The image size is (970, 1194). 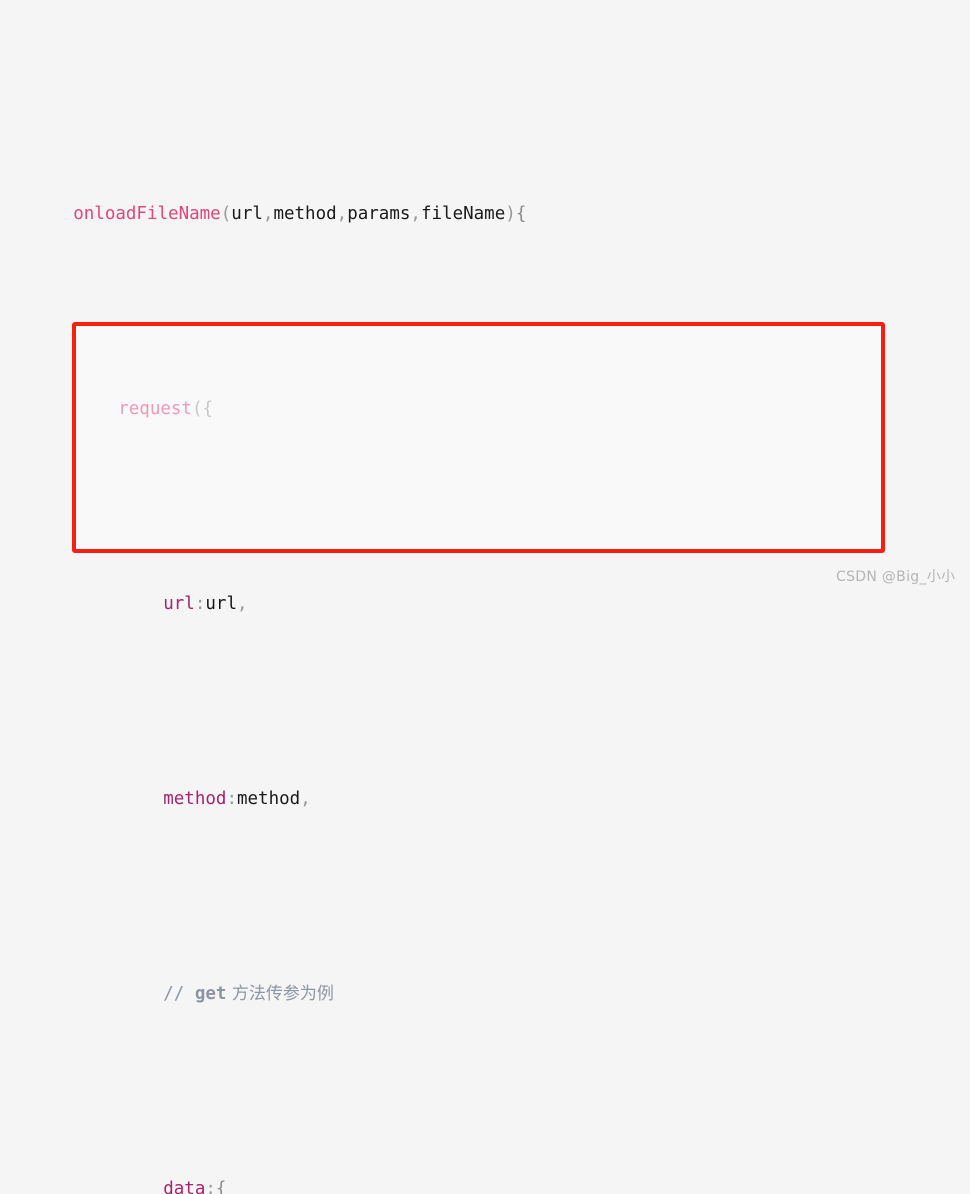 What do you see at coordinates (280, 994) in the screenshot?
I see `token-comment-cjk: 方法传参为例` at bounding box center [280, 994].